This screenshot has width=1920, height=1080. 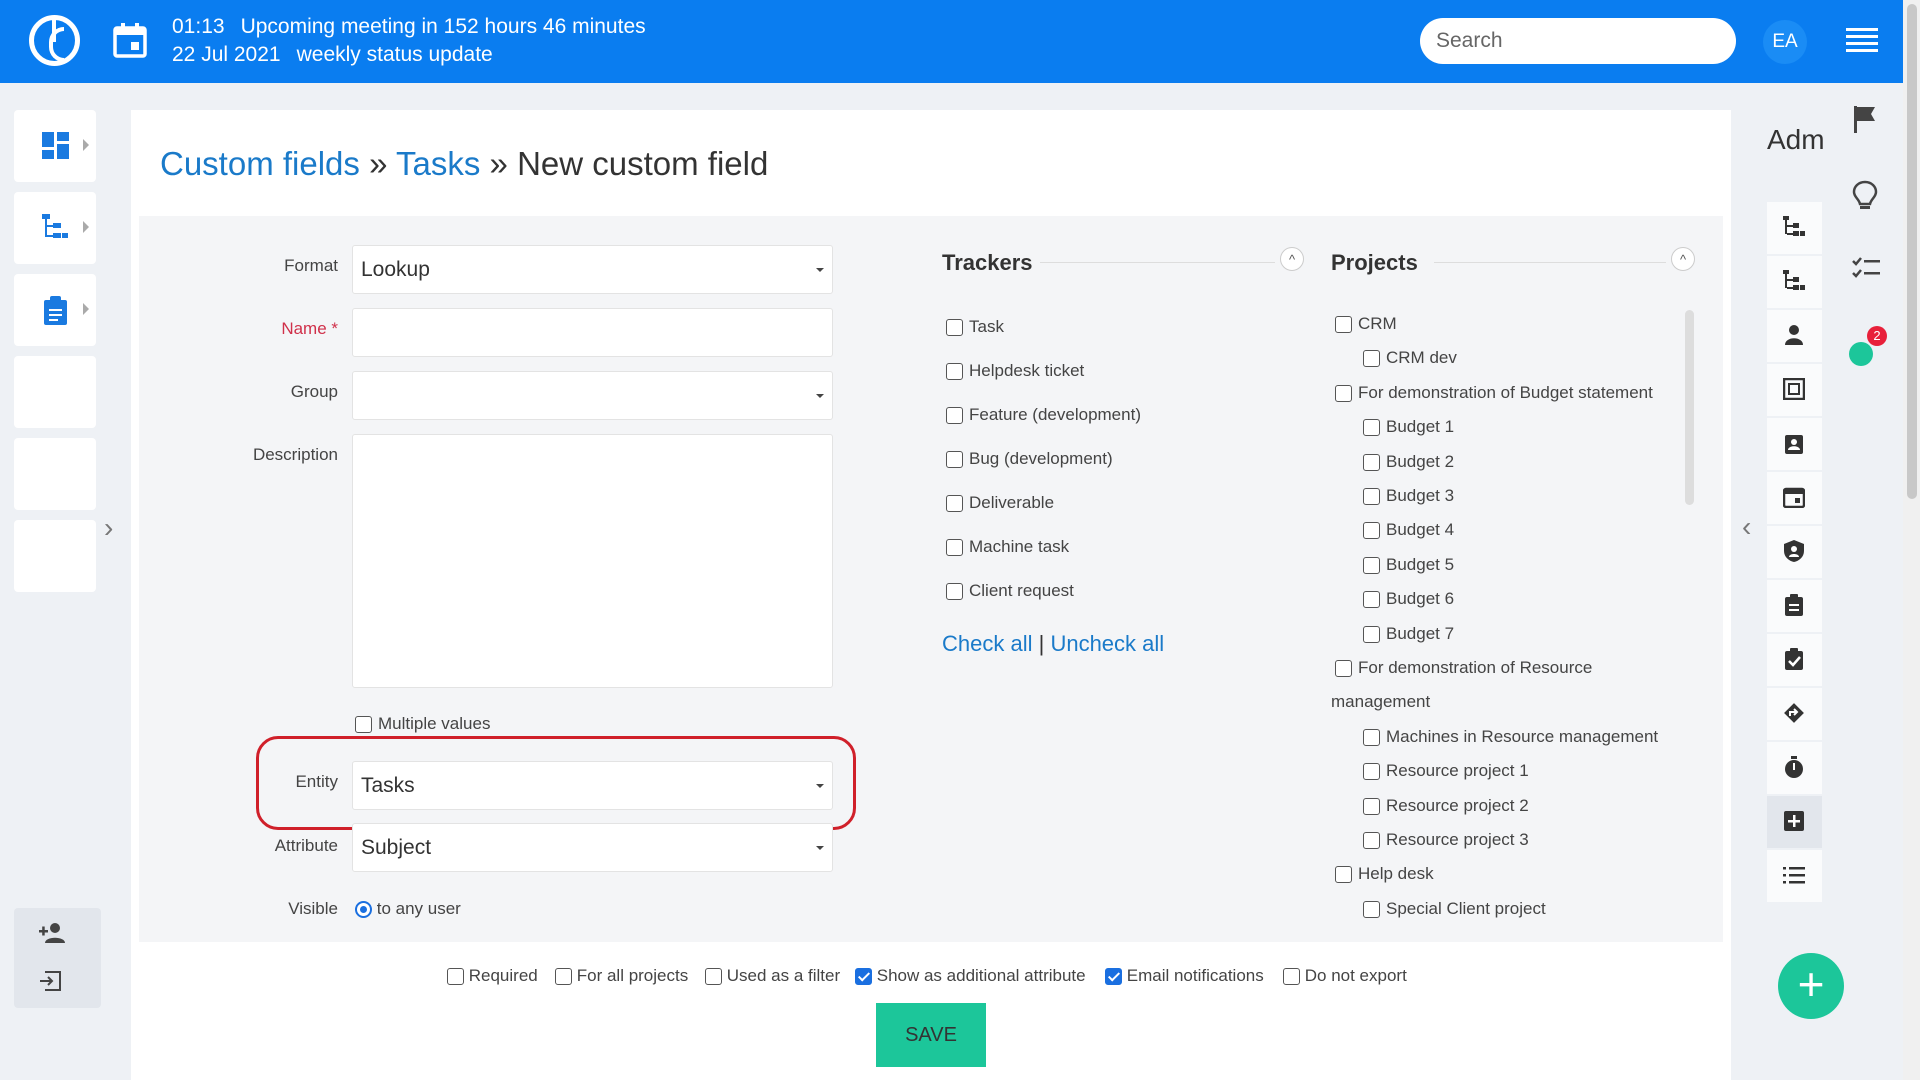 I want to click on project-checkbox-item: Resource project 3, so click(x=1446, y=840).